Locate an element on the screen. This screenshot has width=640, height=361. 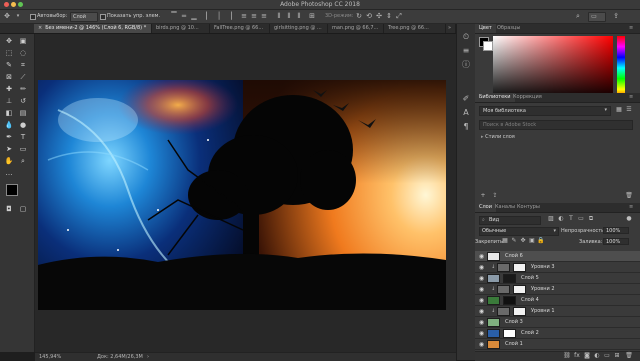
healing-brush-tool-icon: ✚ is located at coordinates (9, 89).